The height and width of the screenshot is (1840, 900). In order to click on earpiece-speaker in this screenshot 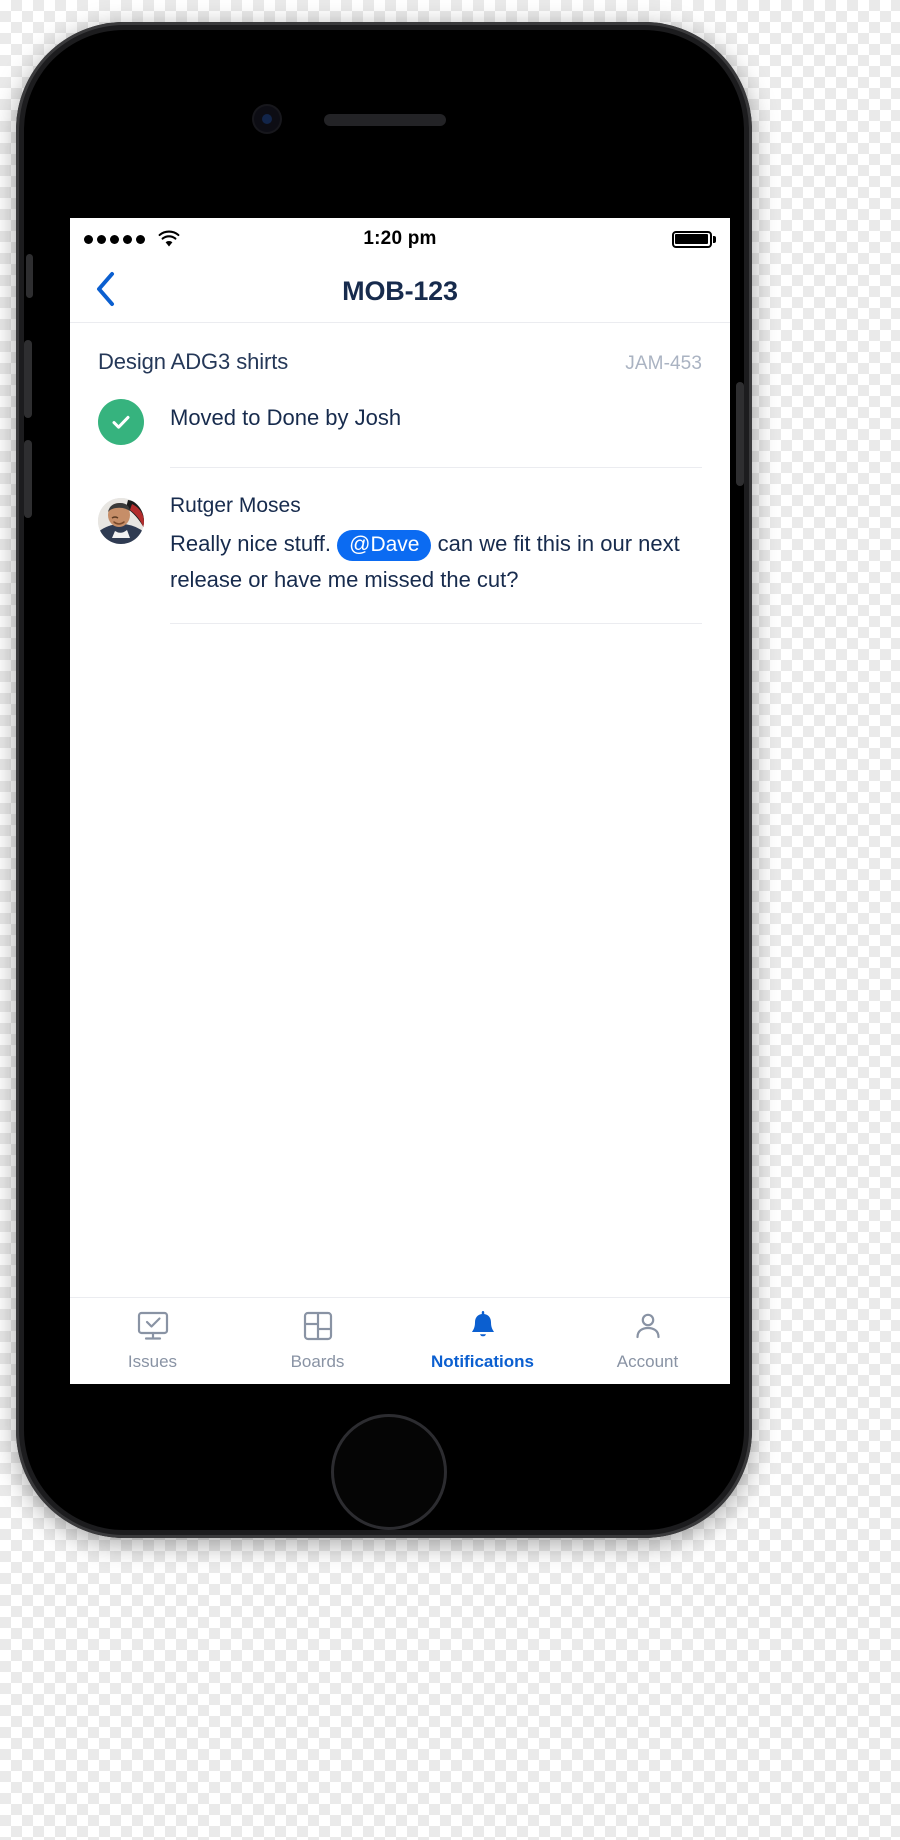, I will do `click(385, 120)`.